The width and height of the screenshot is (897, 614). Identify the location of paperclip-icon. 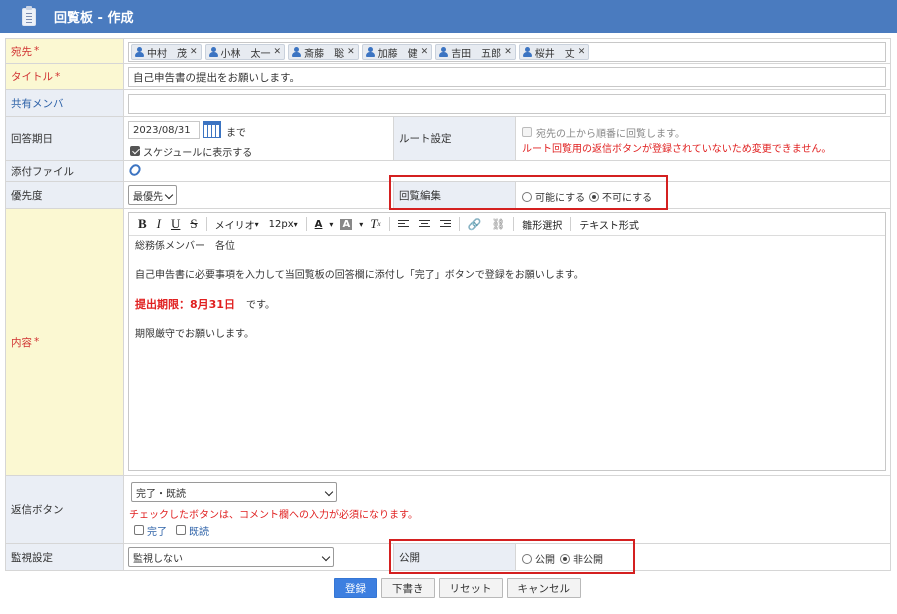
(135, 170).